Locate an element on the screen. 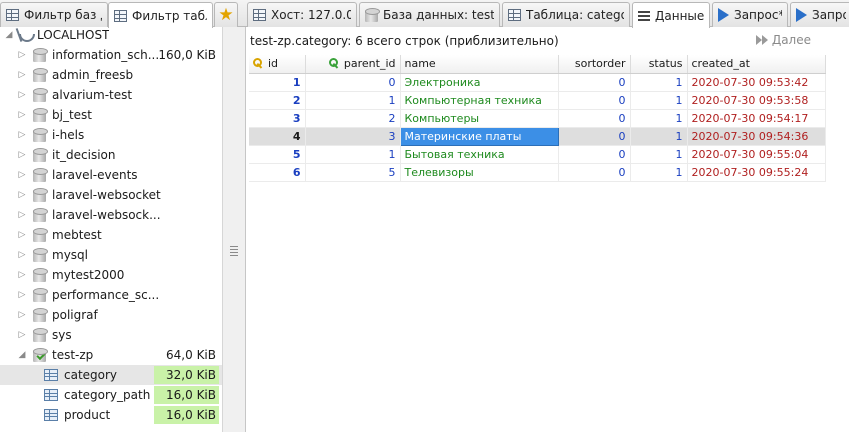 This screenshot has width=849, height=432. tree-database-item: ▷ sys is located at coordinates (111, 335).